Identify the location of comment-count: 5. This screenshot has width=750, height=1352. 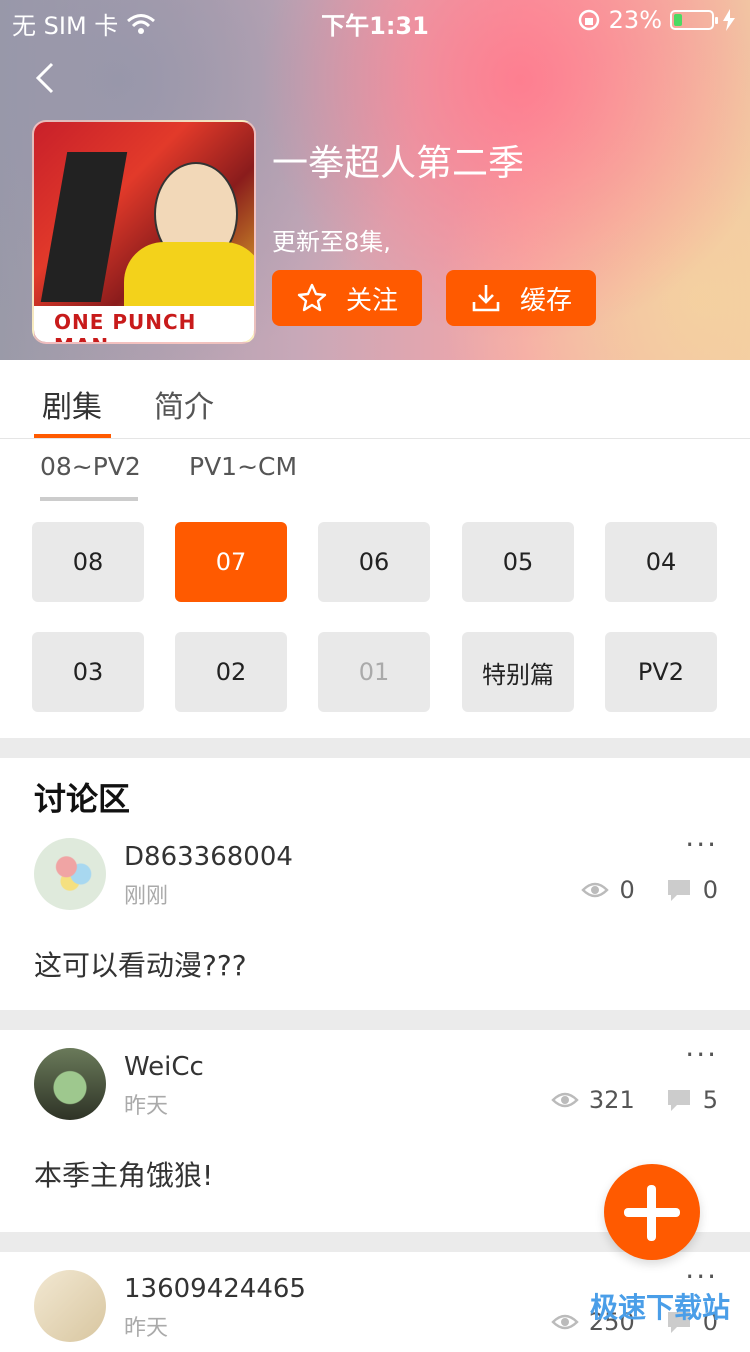
(710, 1100).